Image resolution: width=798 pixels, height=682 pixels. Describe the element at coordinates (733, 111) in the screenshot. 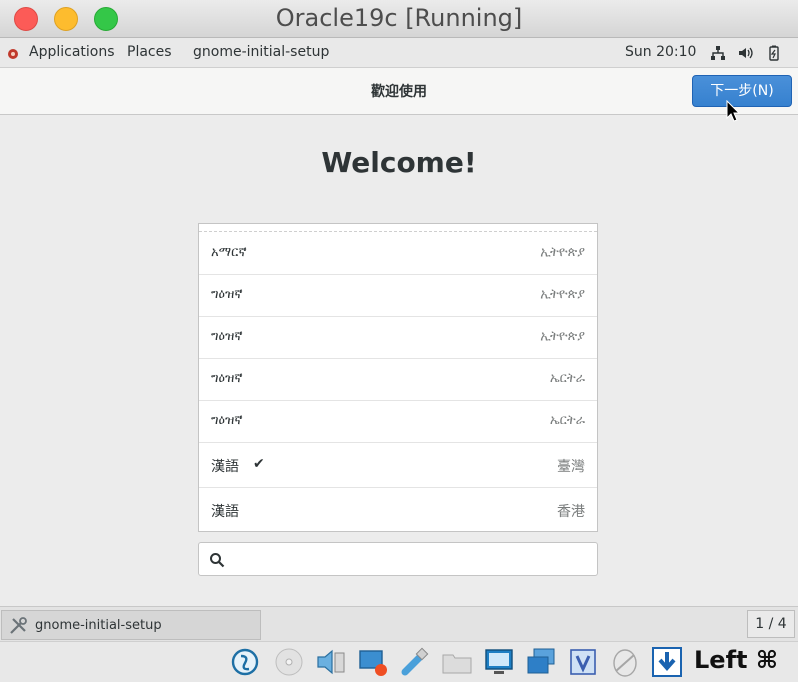

I see `mouse-cursor-icon` at that location.